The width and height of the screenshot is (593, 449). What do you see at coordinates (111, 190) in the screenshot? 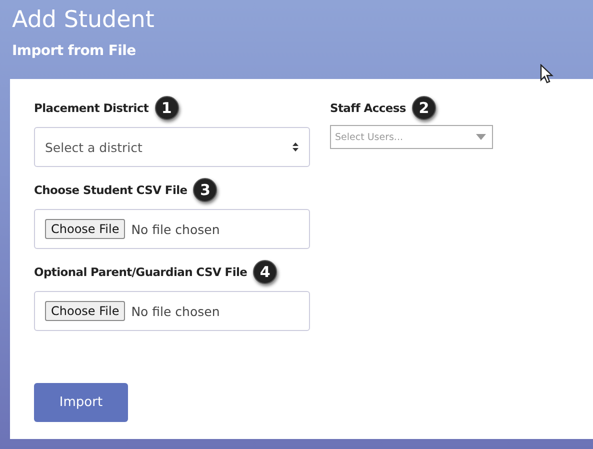
I see `field-label: Choose Student CSV File` at bounding box center [111, 190].